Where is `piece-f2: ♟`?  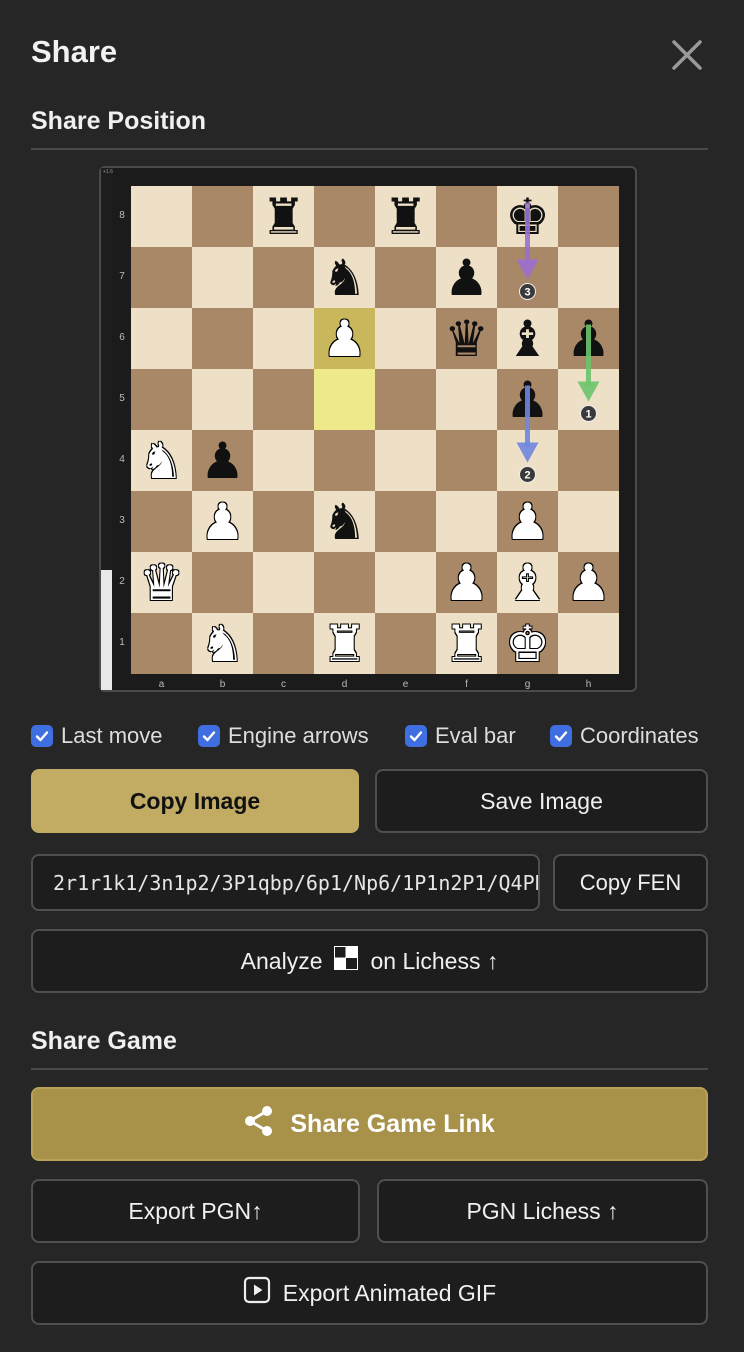
piece-f2: ♟ is located at coordinates (466, 582).